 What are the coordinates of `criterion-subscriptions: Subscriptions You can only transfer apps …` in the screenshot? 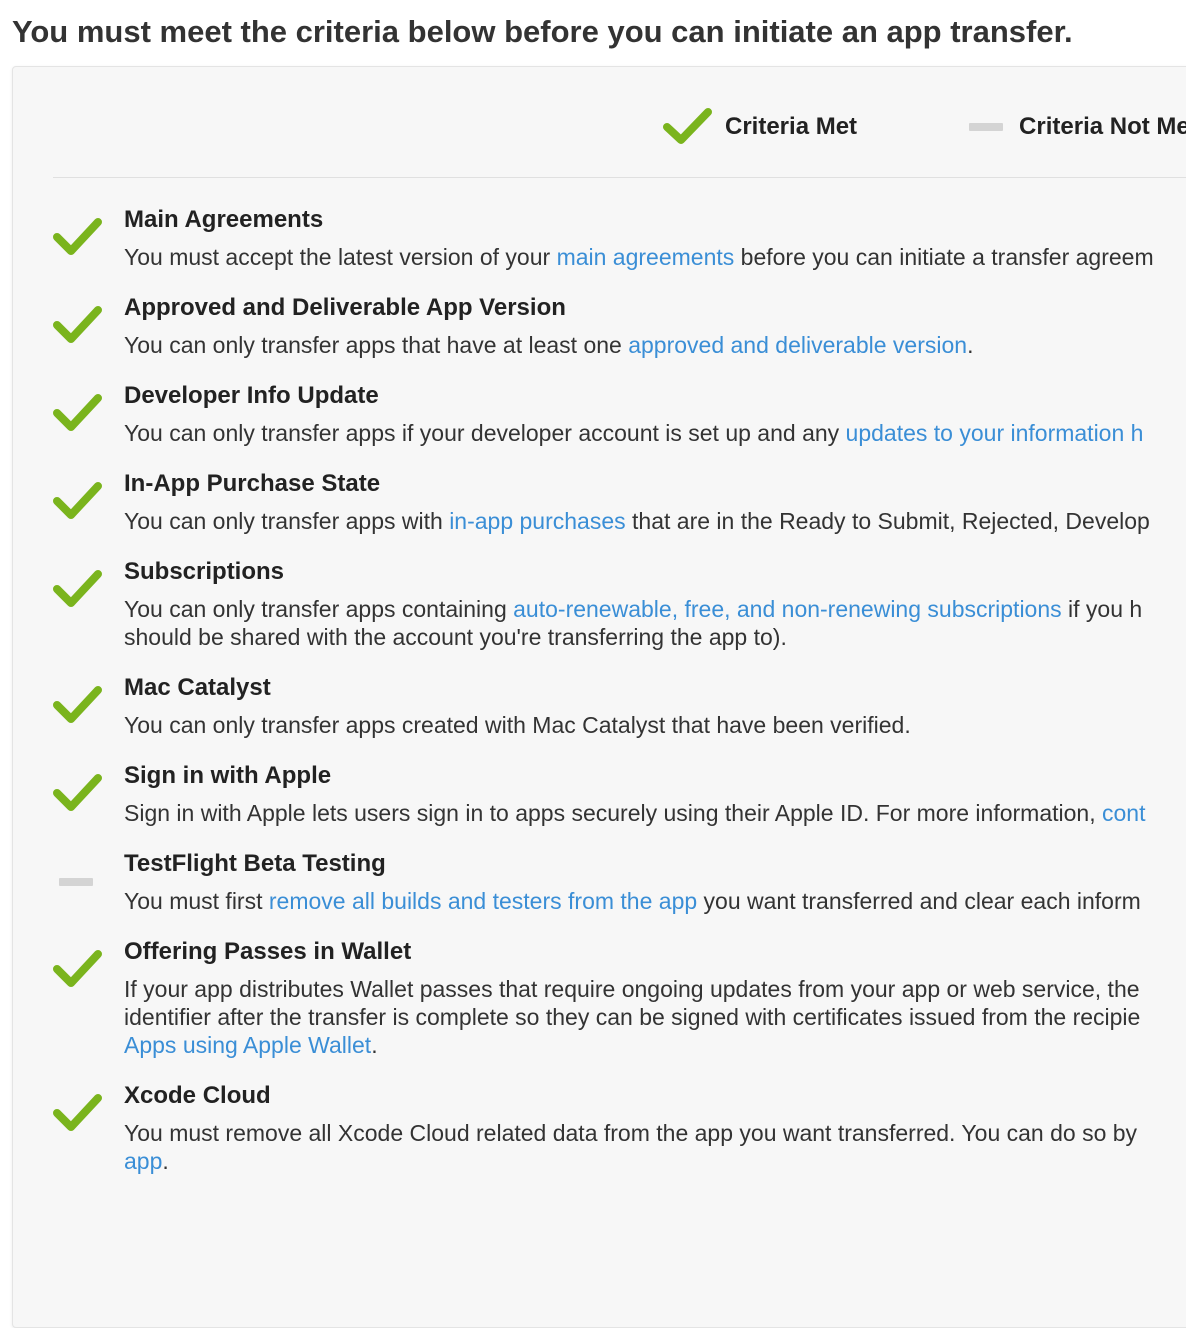 It's located at (619, 604).